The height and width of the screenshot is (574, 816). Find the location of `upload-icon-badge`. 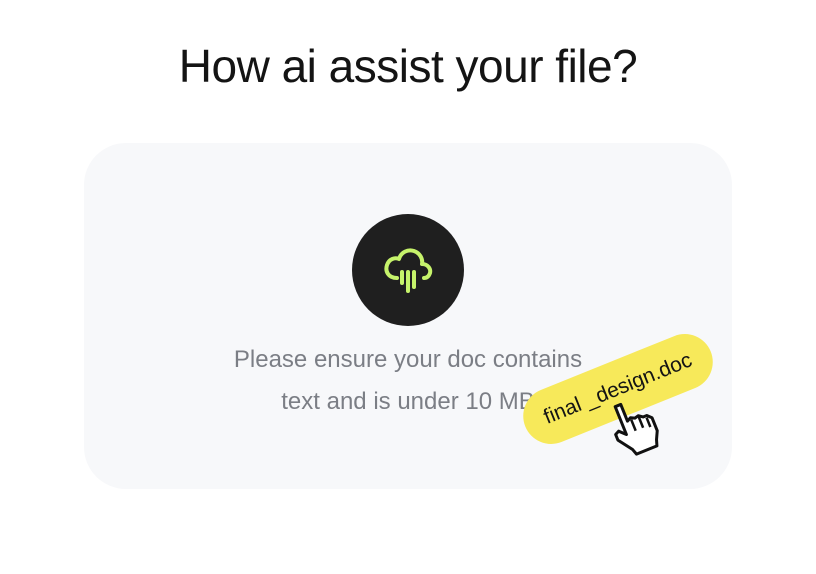

upload-icon-badge is located at coordinates (408, 270).